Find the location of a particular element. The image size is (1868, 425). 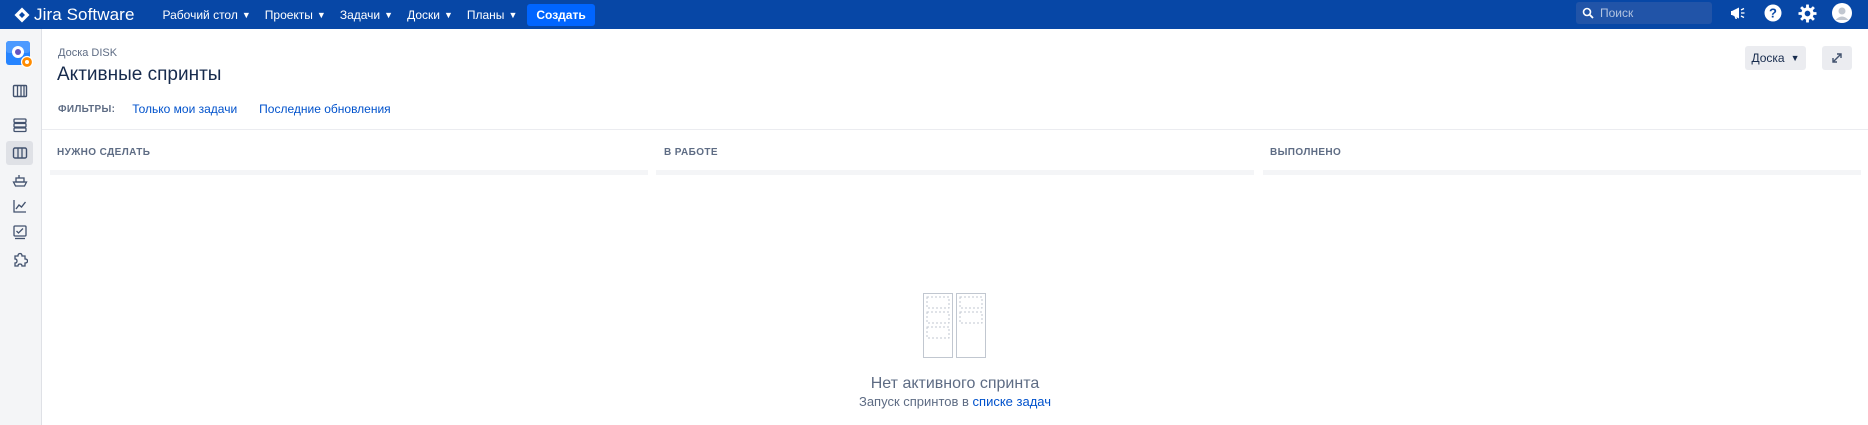

fullscreen-button is located at coordinates (1837, 58).